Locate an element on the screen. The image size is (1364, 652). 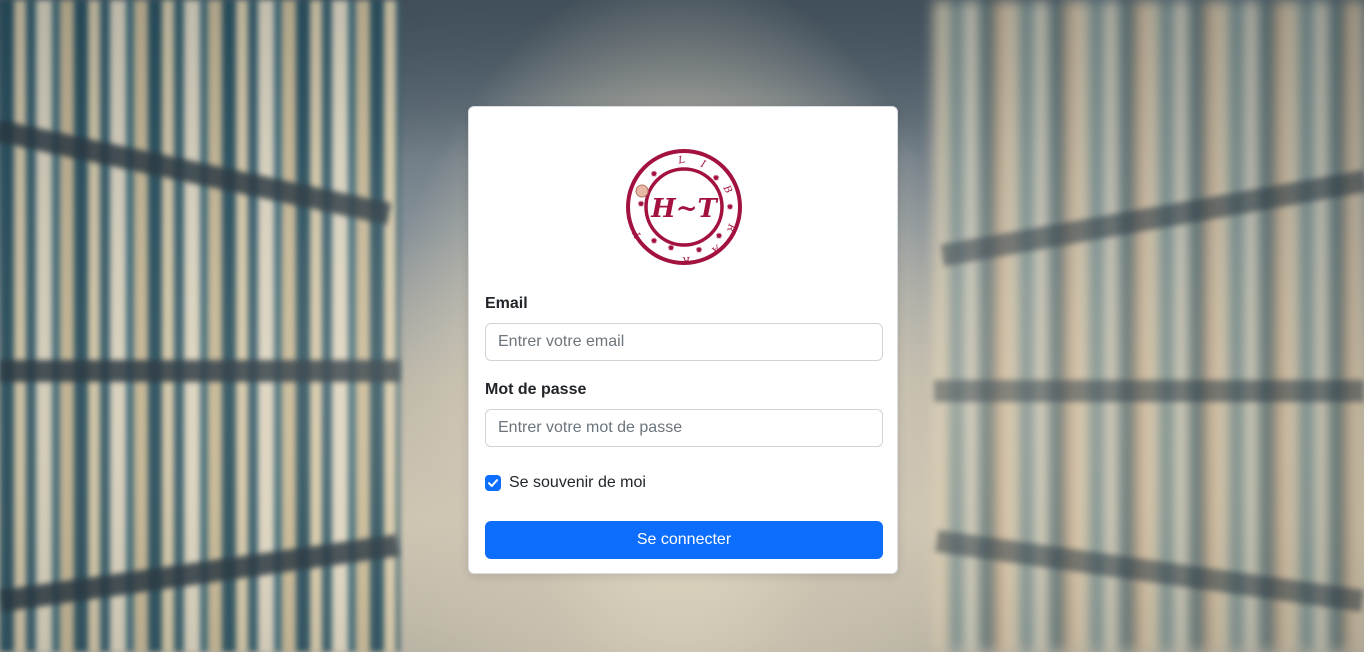
logo-rose-icon is located at coordinates (642, 191).